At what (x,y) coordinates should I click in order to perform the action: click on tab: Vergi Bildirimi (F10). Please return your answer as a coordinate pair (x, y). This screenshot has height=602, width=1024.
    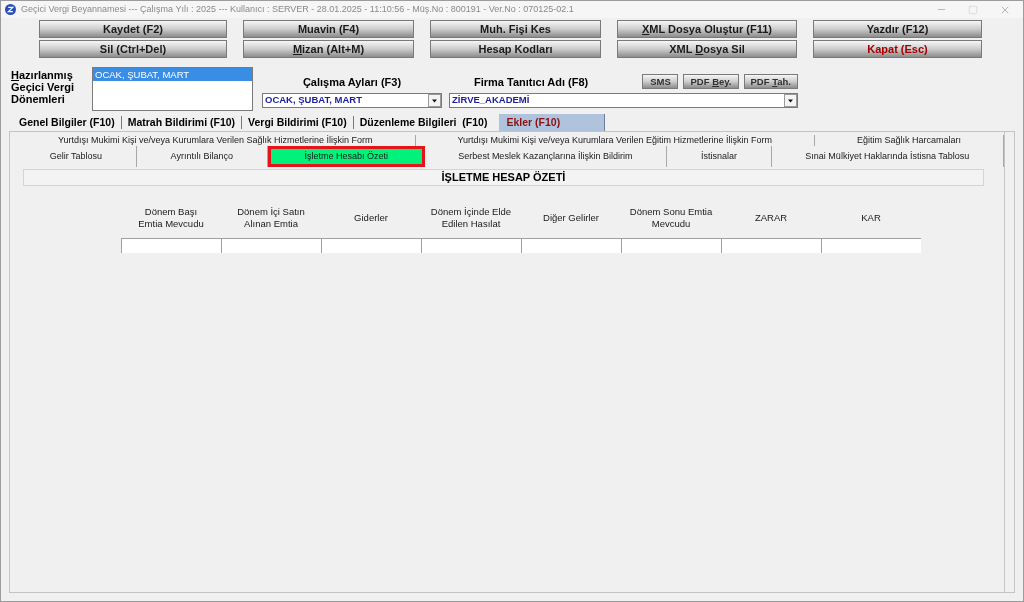
    Looking at the image, I should click on (297, 122).